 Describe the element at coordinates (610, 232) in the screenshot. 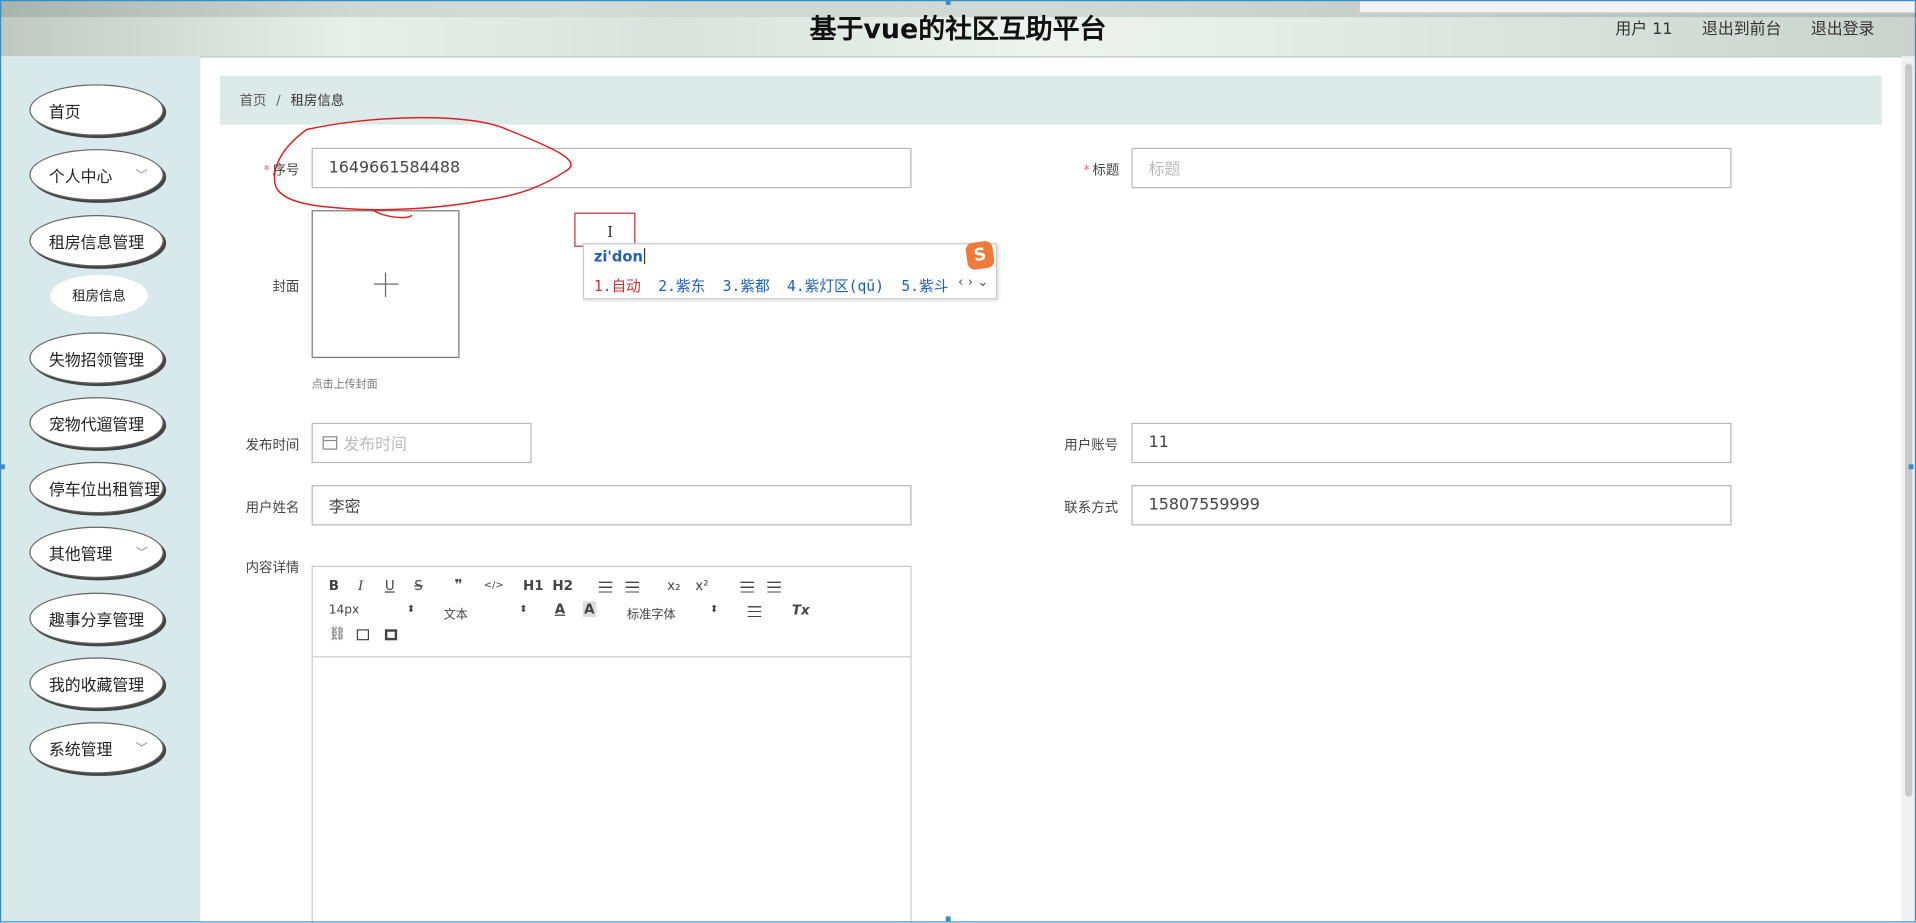

I see `text-cursor-icon: I` at that location.